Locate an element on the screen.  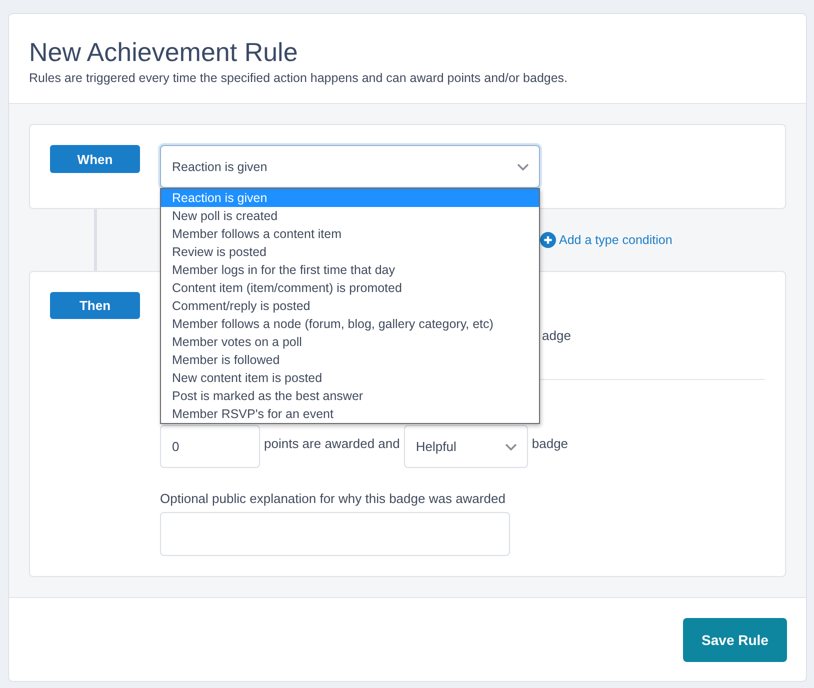
dropdown-option: Member votes on a poll is located at coordinates (350, 342).